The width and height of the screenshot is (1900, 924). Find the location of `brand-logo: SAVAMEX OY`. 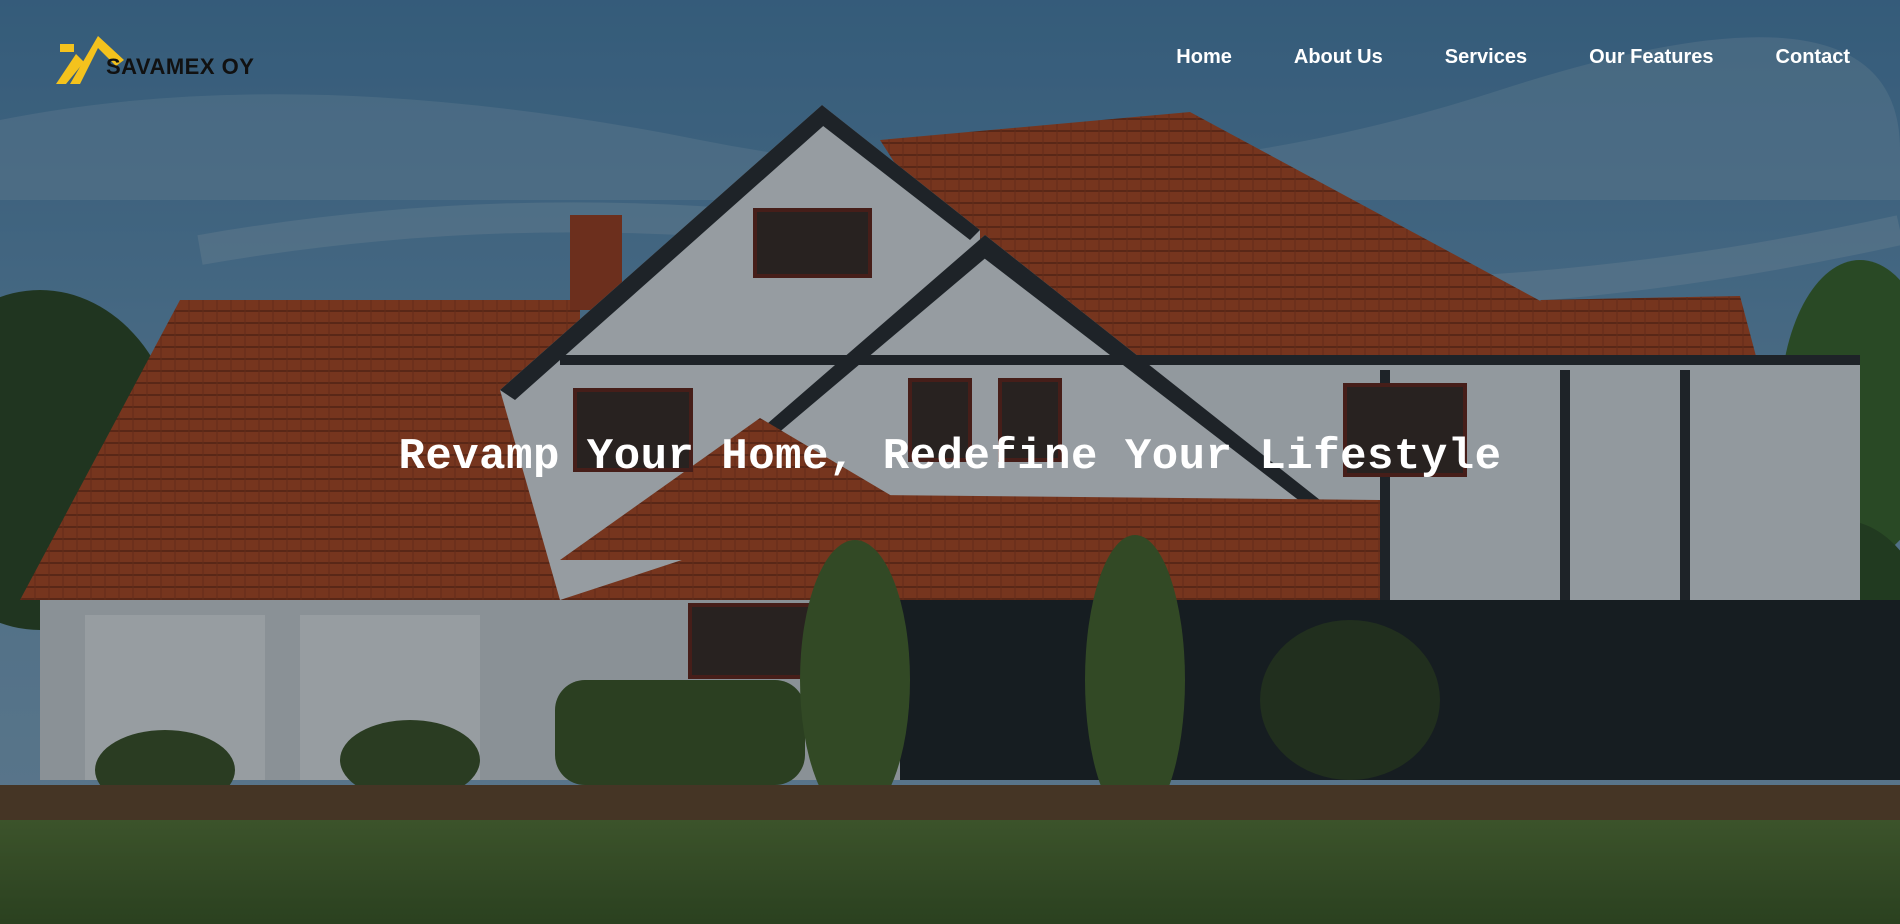

brand-logo: SAVAMEX OY is located at coordinates (164, 60).